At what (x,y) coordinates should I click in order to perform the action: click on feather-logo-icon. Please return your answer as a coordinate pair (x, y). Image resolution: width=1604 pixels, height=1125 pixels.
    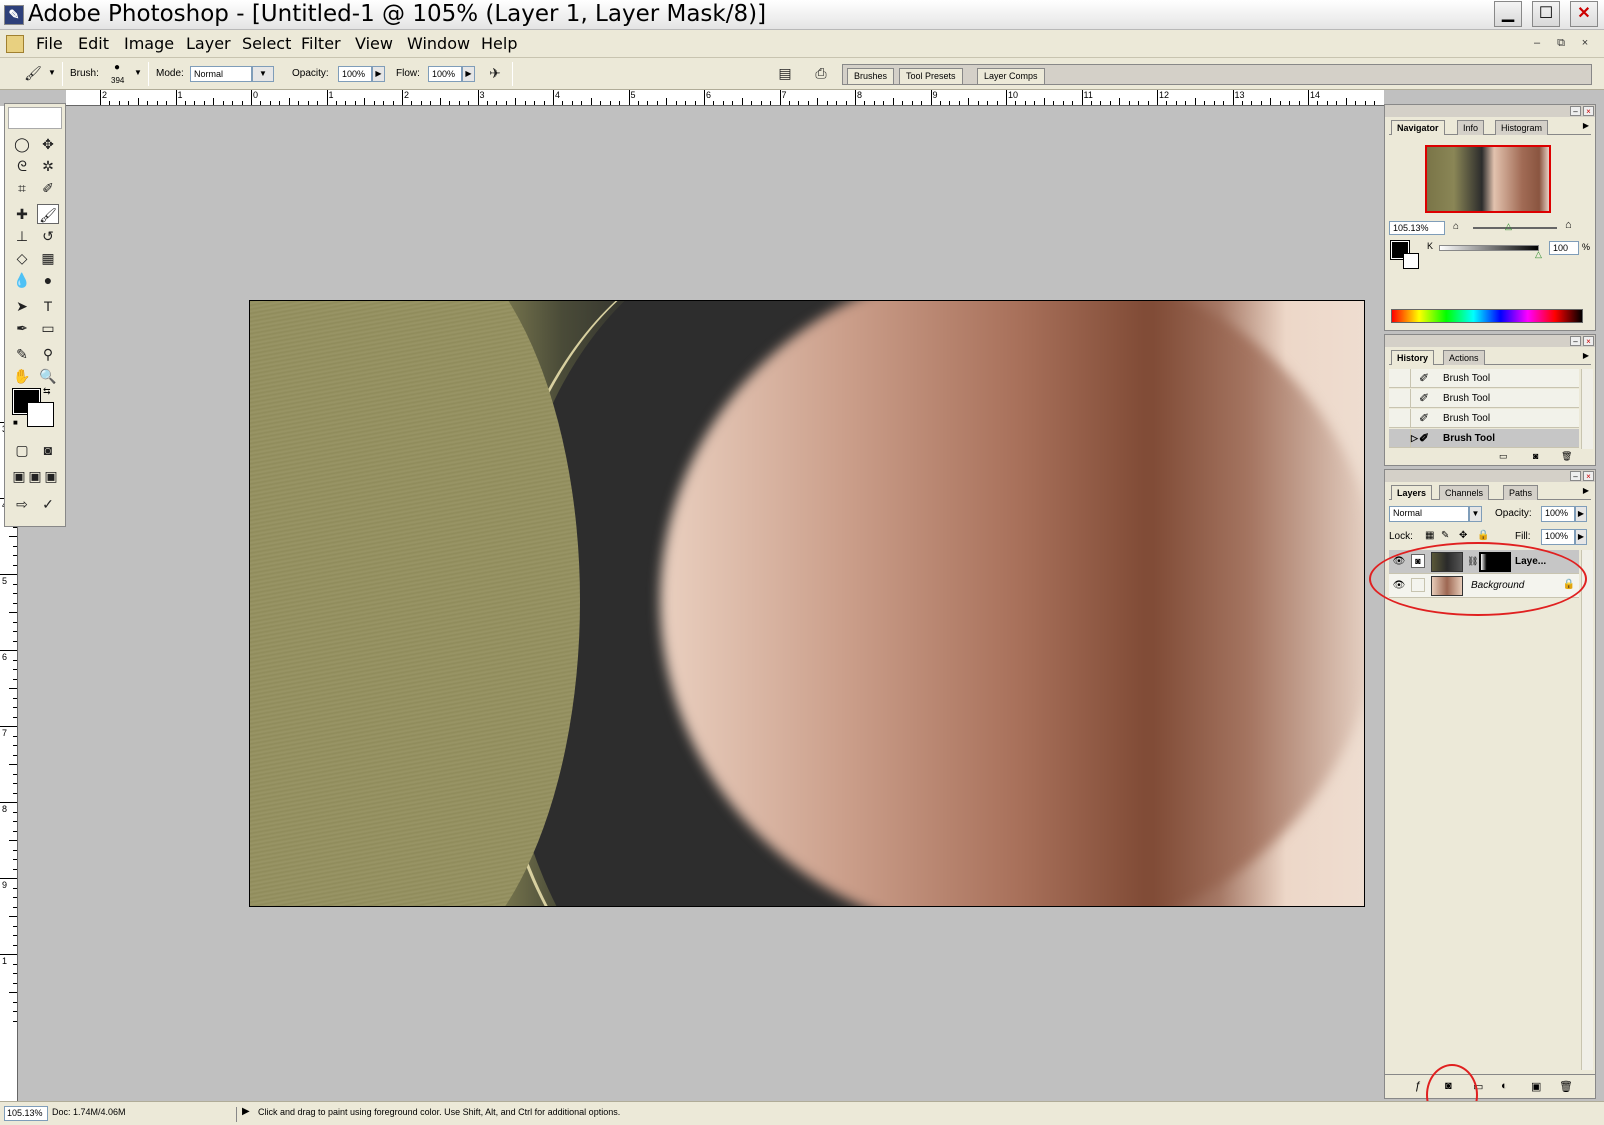
    Looking at the image, I should click on (35, 118).